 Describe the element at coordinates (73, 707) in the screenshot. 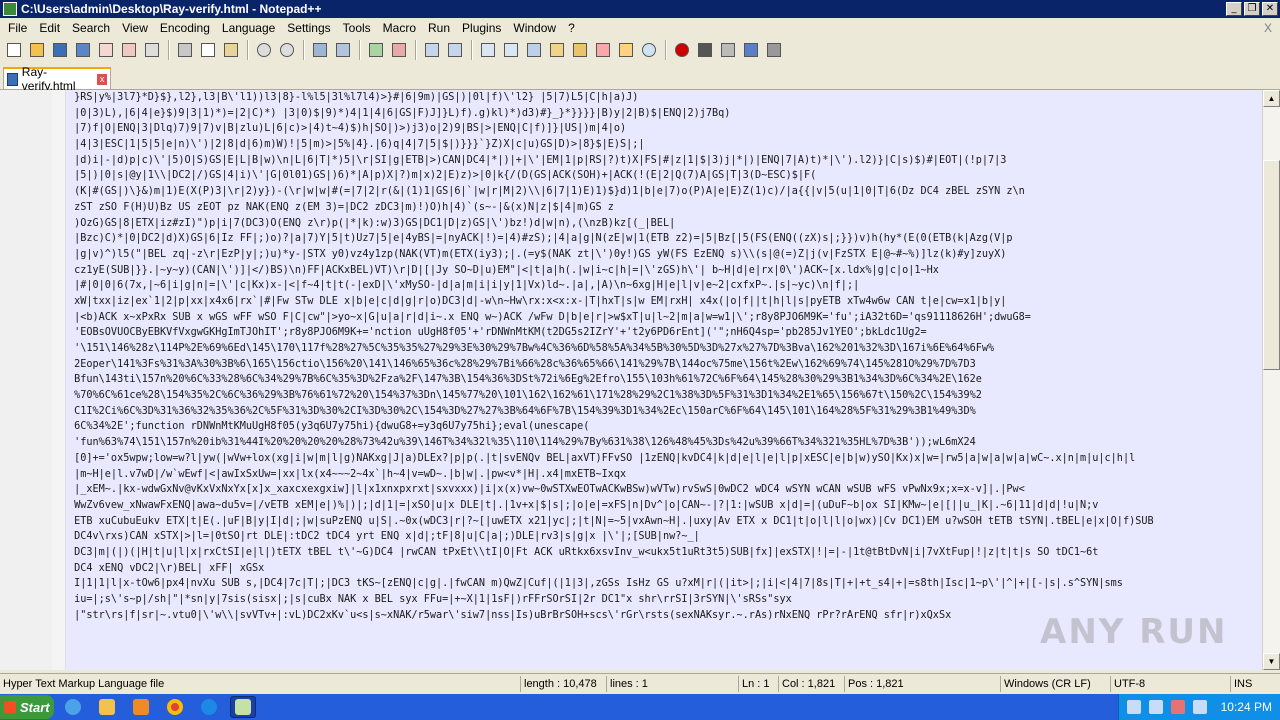

I see `internet-explorer-taskbar-button` at that location.